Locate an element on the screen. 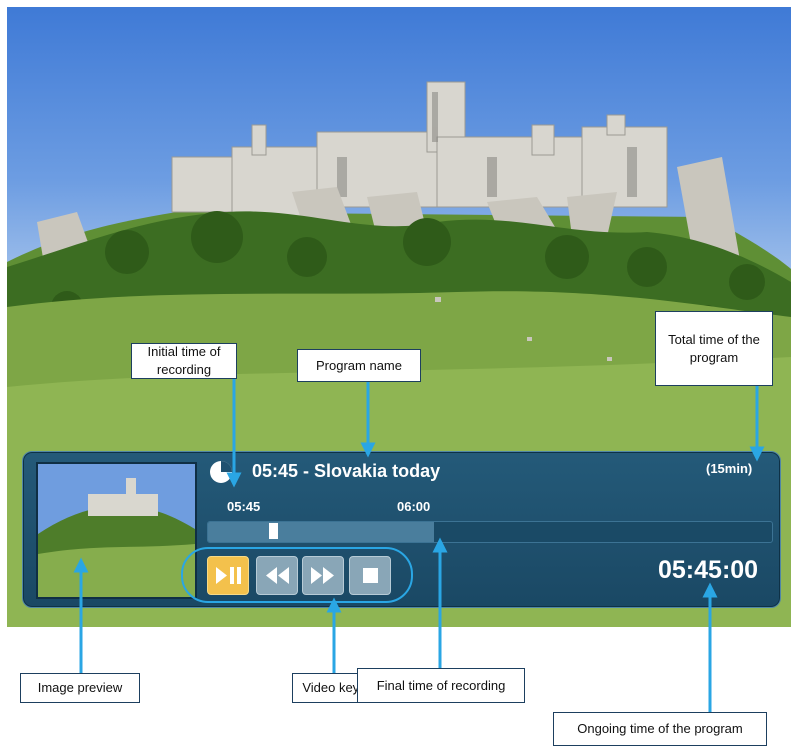  callout-ongoing-time: Ongoing time of the program is located at coordinates (660, 729).